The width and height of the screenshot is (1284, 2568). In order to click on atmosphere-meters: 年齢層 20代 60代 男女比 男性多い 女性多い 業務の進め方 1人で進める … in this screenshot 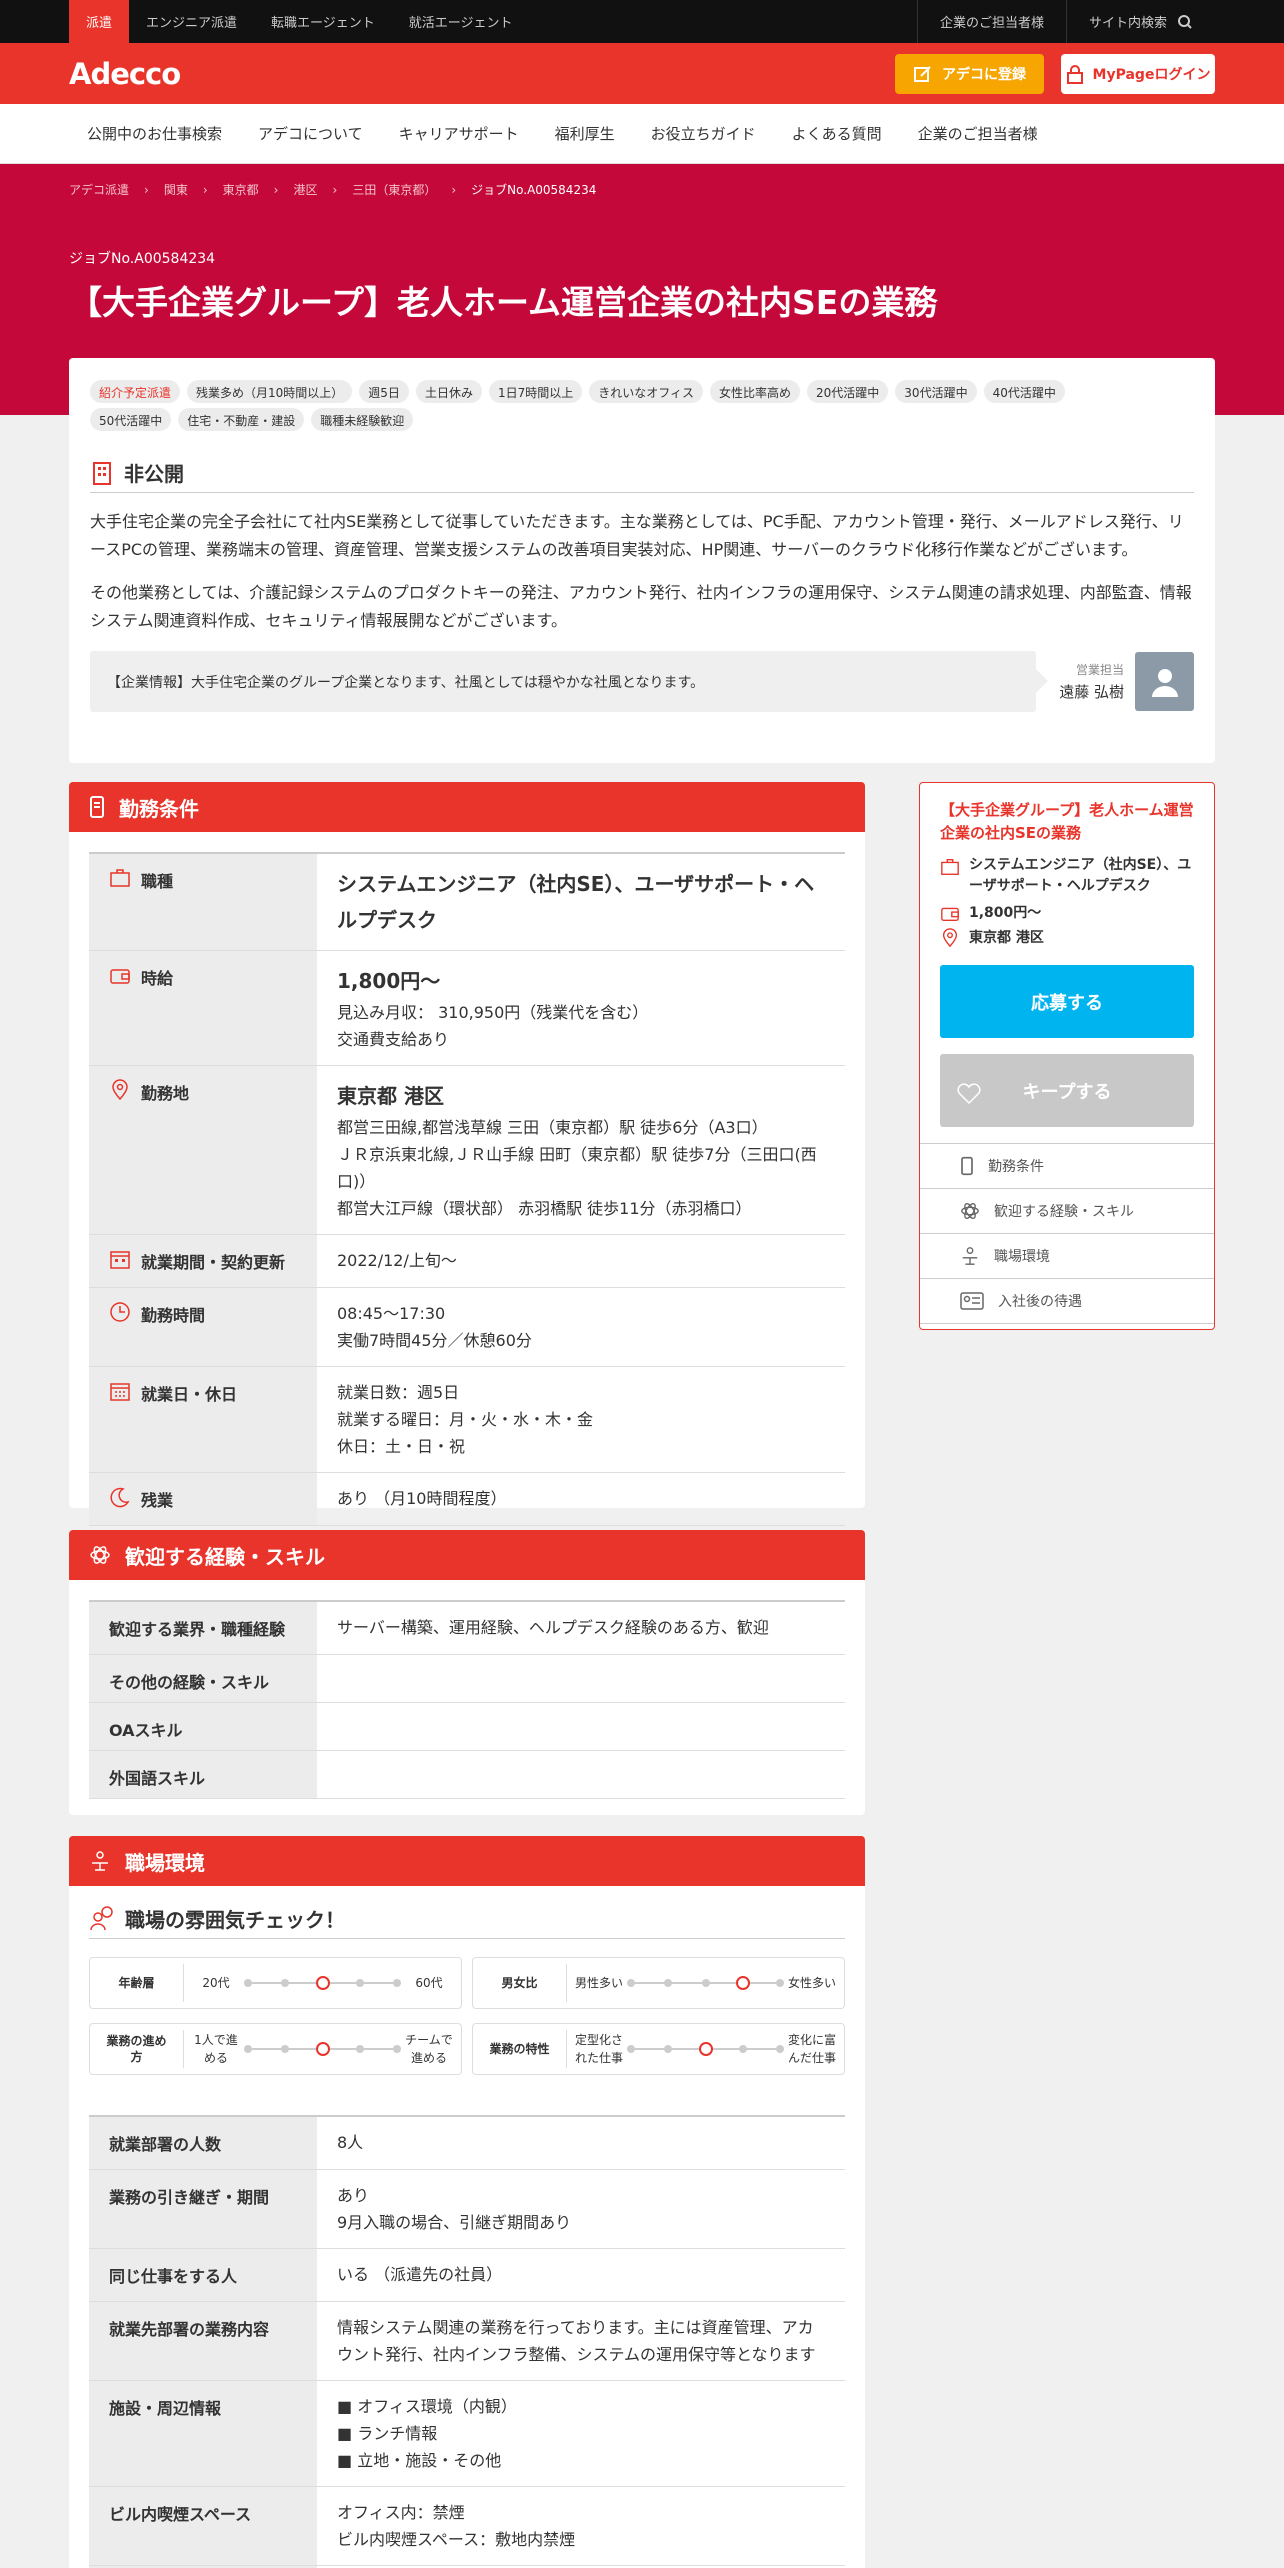, I will do `click(467, 2016)`.